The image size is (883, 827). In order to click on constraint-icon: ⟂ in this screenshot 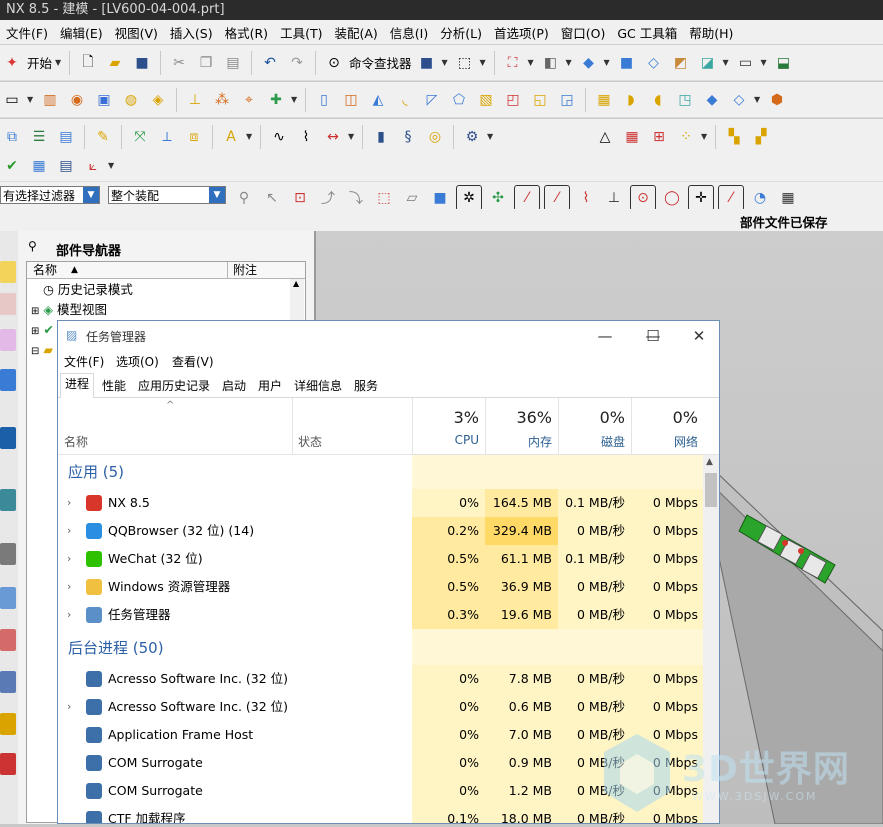, I will do `click(167, 137)`.